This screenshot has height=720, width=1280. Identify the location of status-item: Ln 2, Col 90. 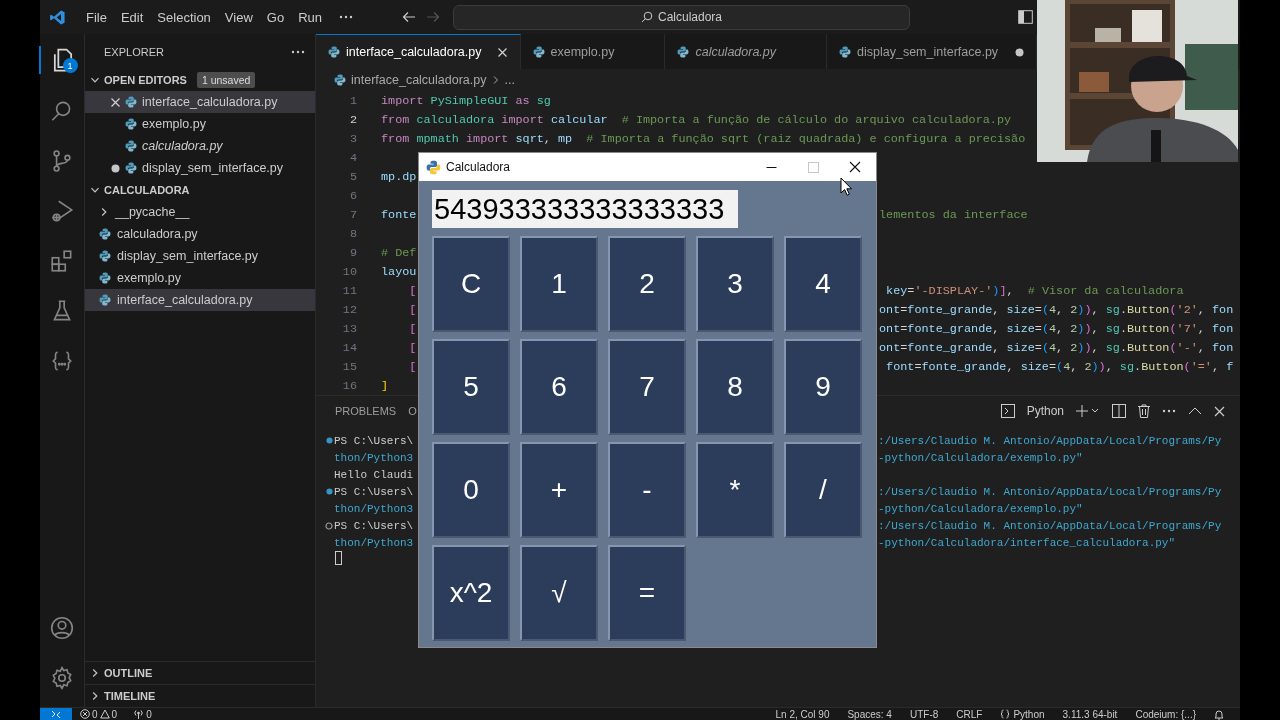
(802, 714).